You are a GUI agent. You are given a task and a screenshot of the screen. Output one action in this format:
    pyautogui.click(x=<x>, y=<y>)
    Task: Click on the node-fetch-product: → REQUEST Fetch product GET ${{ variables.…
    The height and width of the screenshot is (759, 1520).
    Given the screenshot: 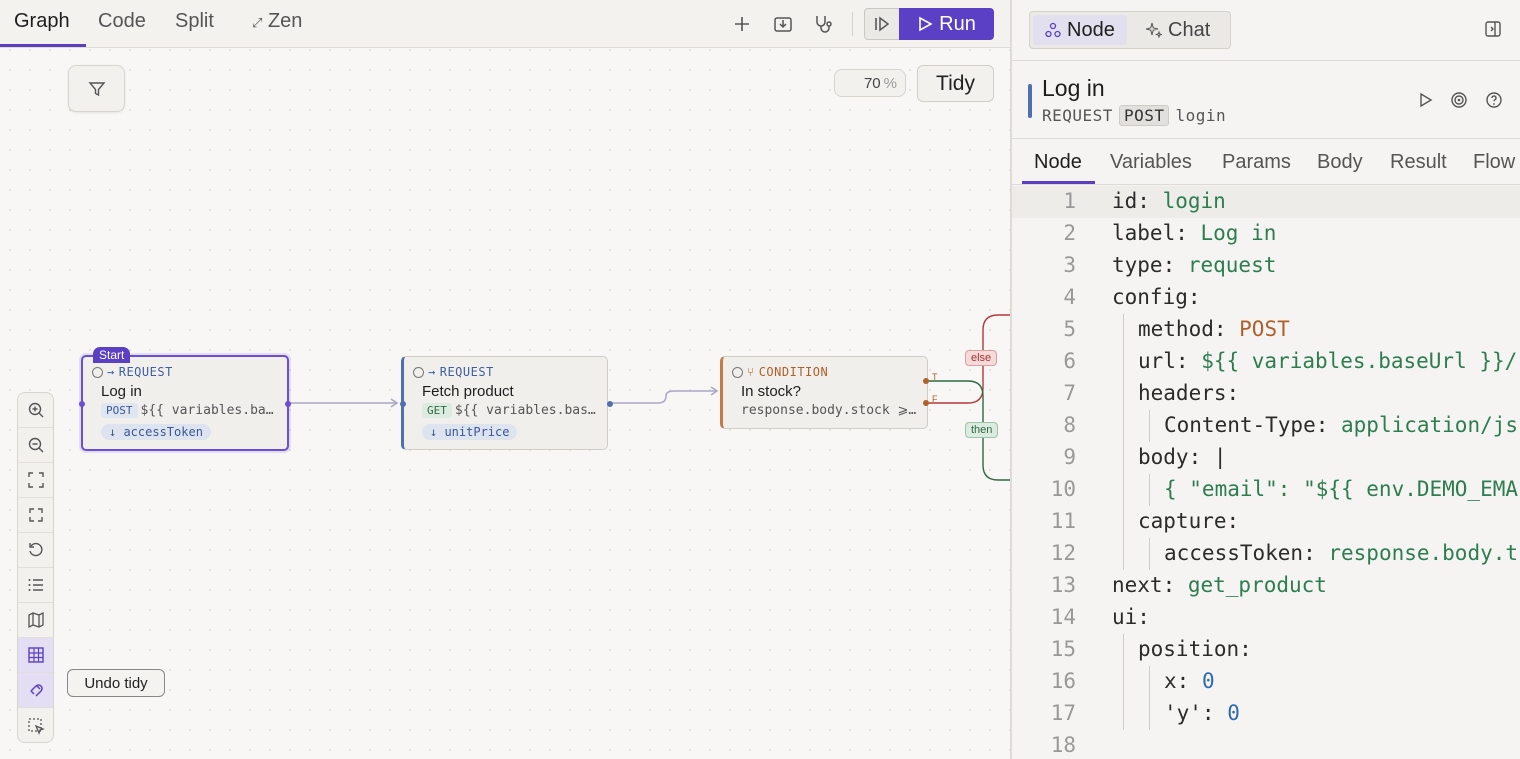 What is the action you would take?
    pyautogui.click(x=506, y=403)
    